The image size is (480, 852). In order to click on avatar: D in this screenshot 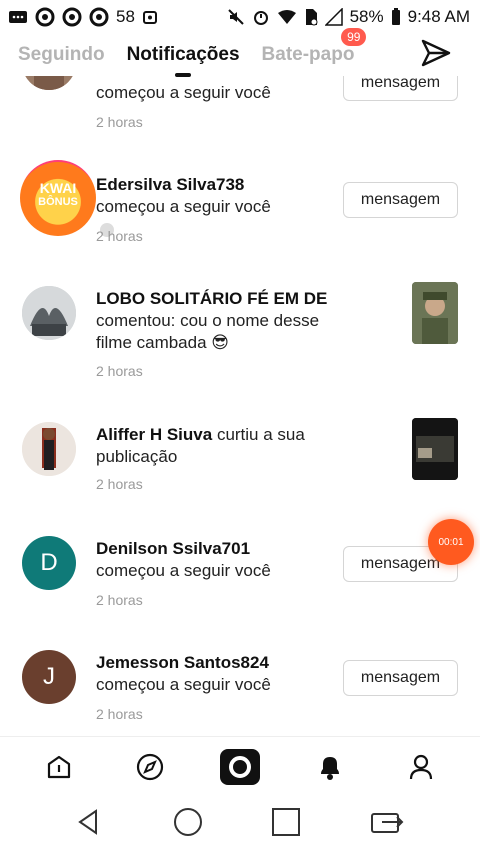, I will do `click(49, 563)`.